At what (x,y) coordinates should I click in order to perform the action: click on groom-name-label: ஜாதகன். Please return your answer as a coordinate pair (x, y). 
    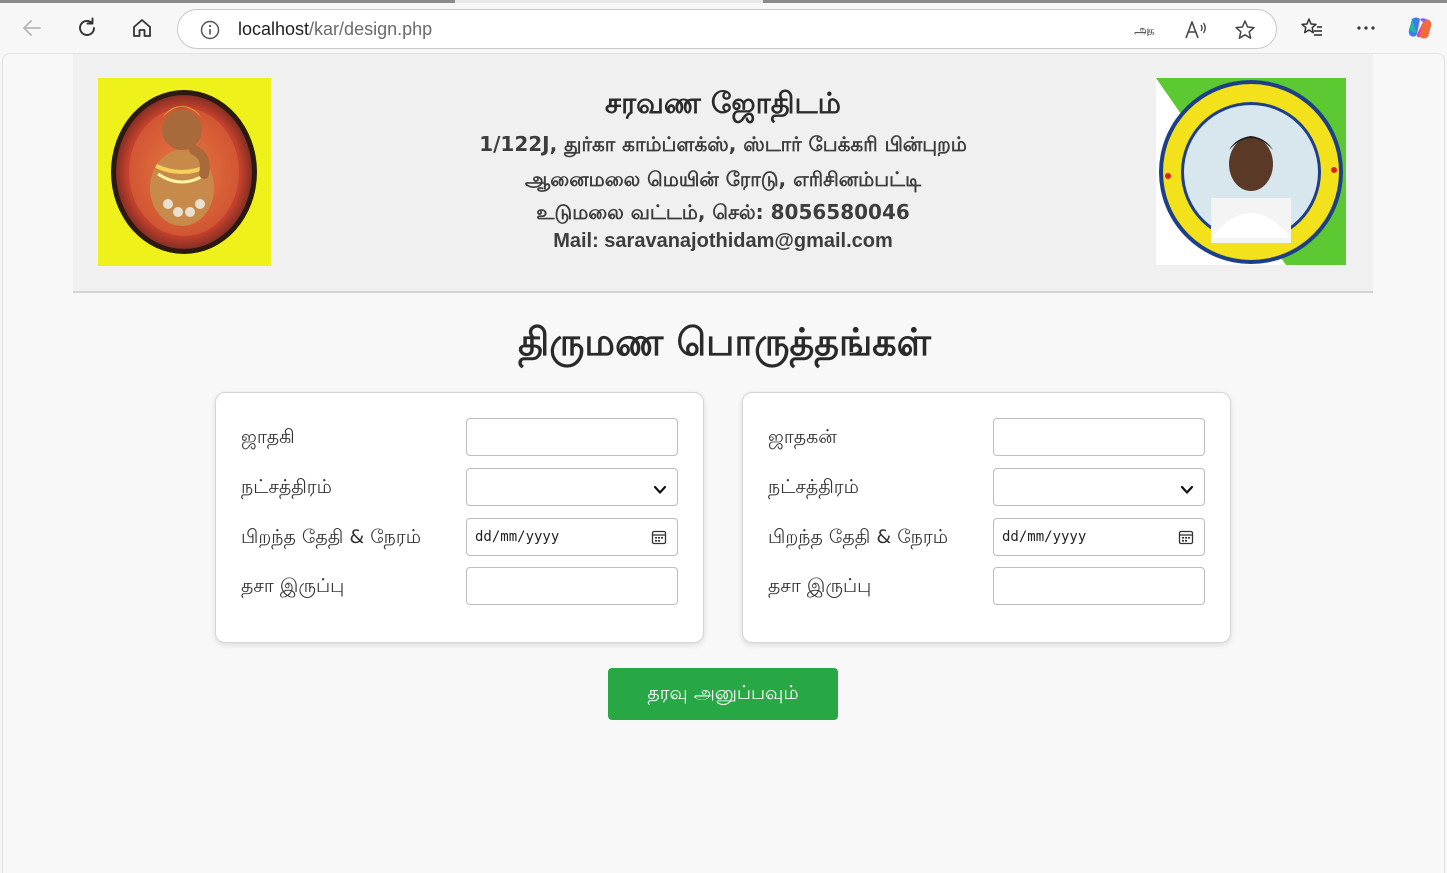
    Looking at the image, I should click on (802, 437).